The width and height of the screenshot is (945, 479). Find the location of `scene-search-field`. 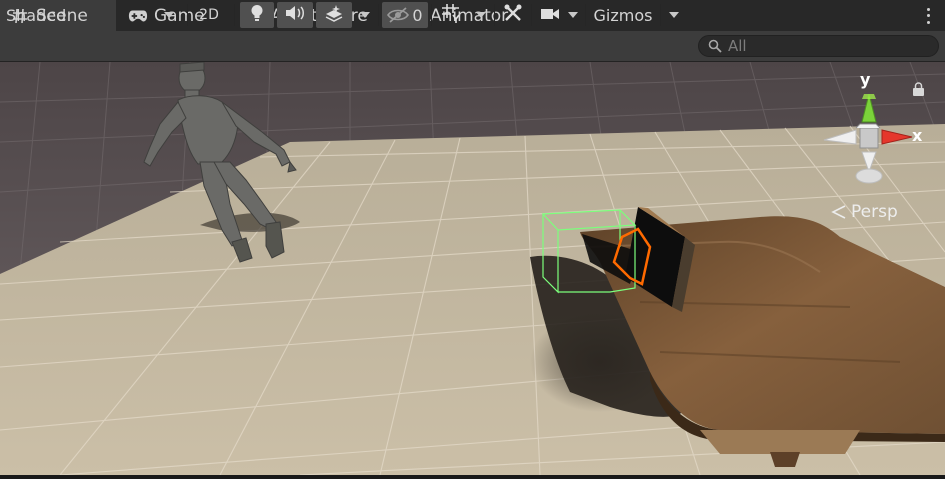

scene-search-field is located at coordinates (818, 46).